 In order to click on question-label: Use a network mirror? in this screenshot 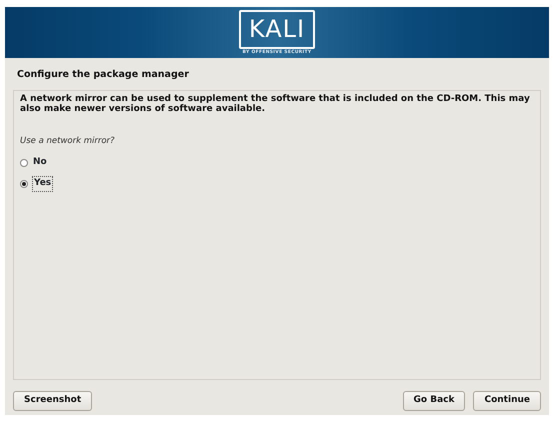, I will do `click(68, 141)`.